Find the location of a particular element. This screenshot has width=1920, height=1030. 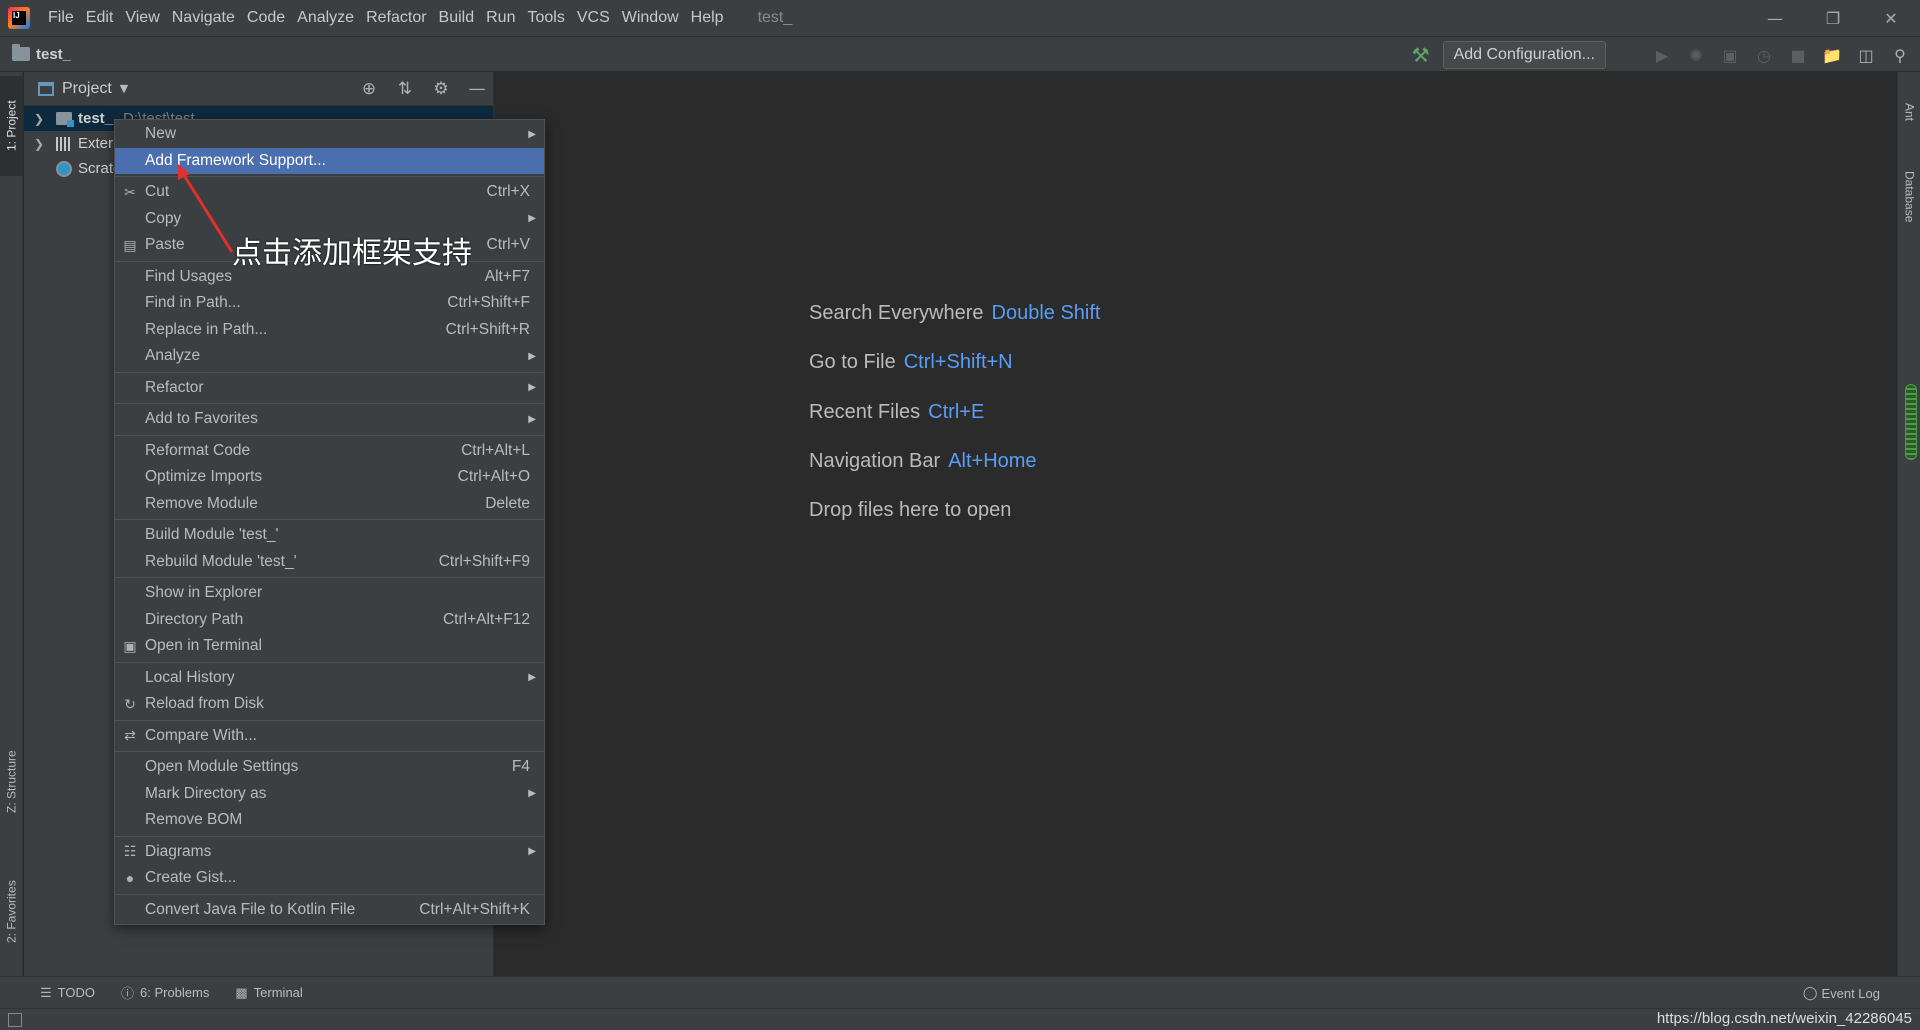

stop-icon: ■ is located at coordinates (1798, 55).